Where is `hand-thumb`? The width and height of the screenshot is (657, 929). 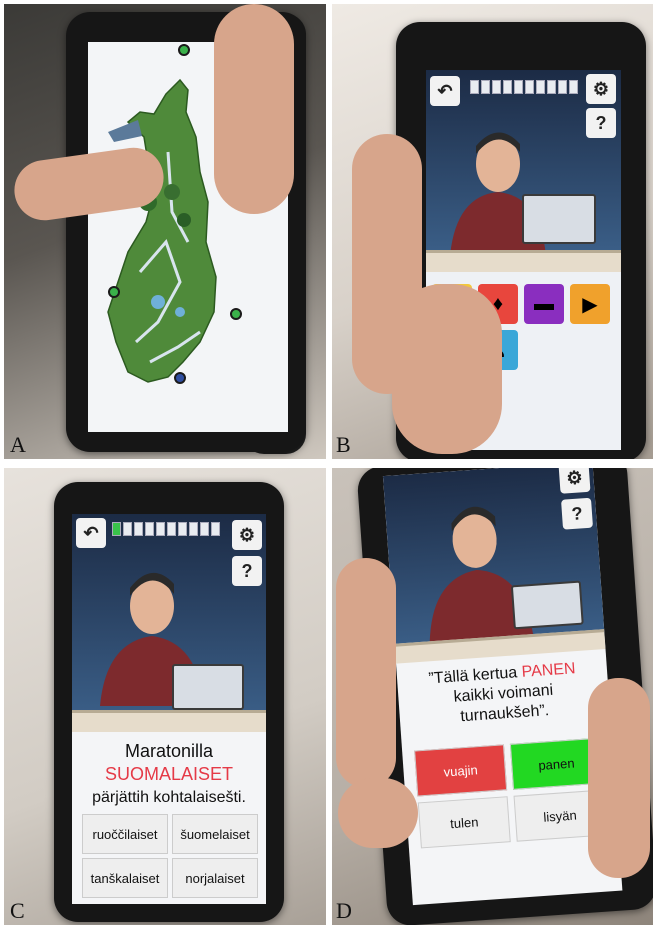
hand-thumb is located at coordinates (254, 109).